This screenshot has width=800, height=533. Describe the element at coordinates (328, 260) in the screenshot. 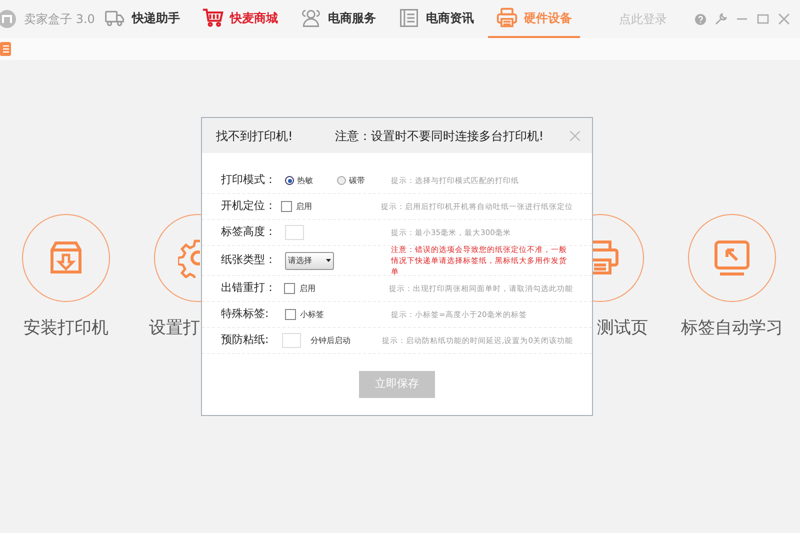

I see `caret-icon` at that location.